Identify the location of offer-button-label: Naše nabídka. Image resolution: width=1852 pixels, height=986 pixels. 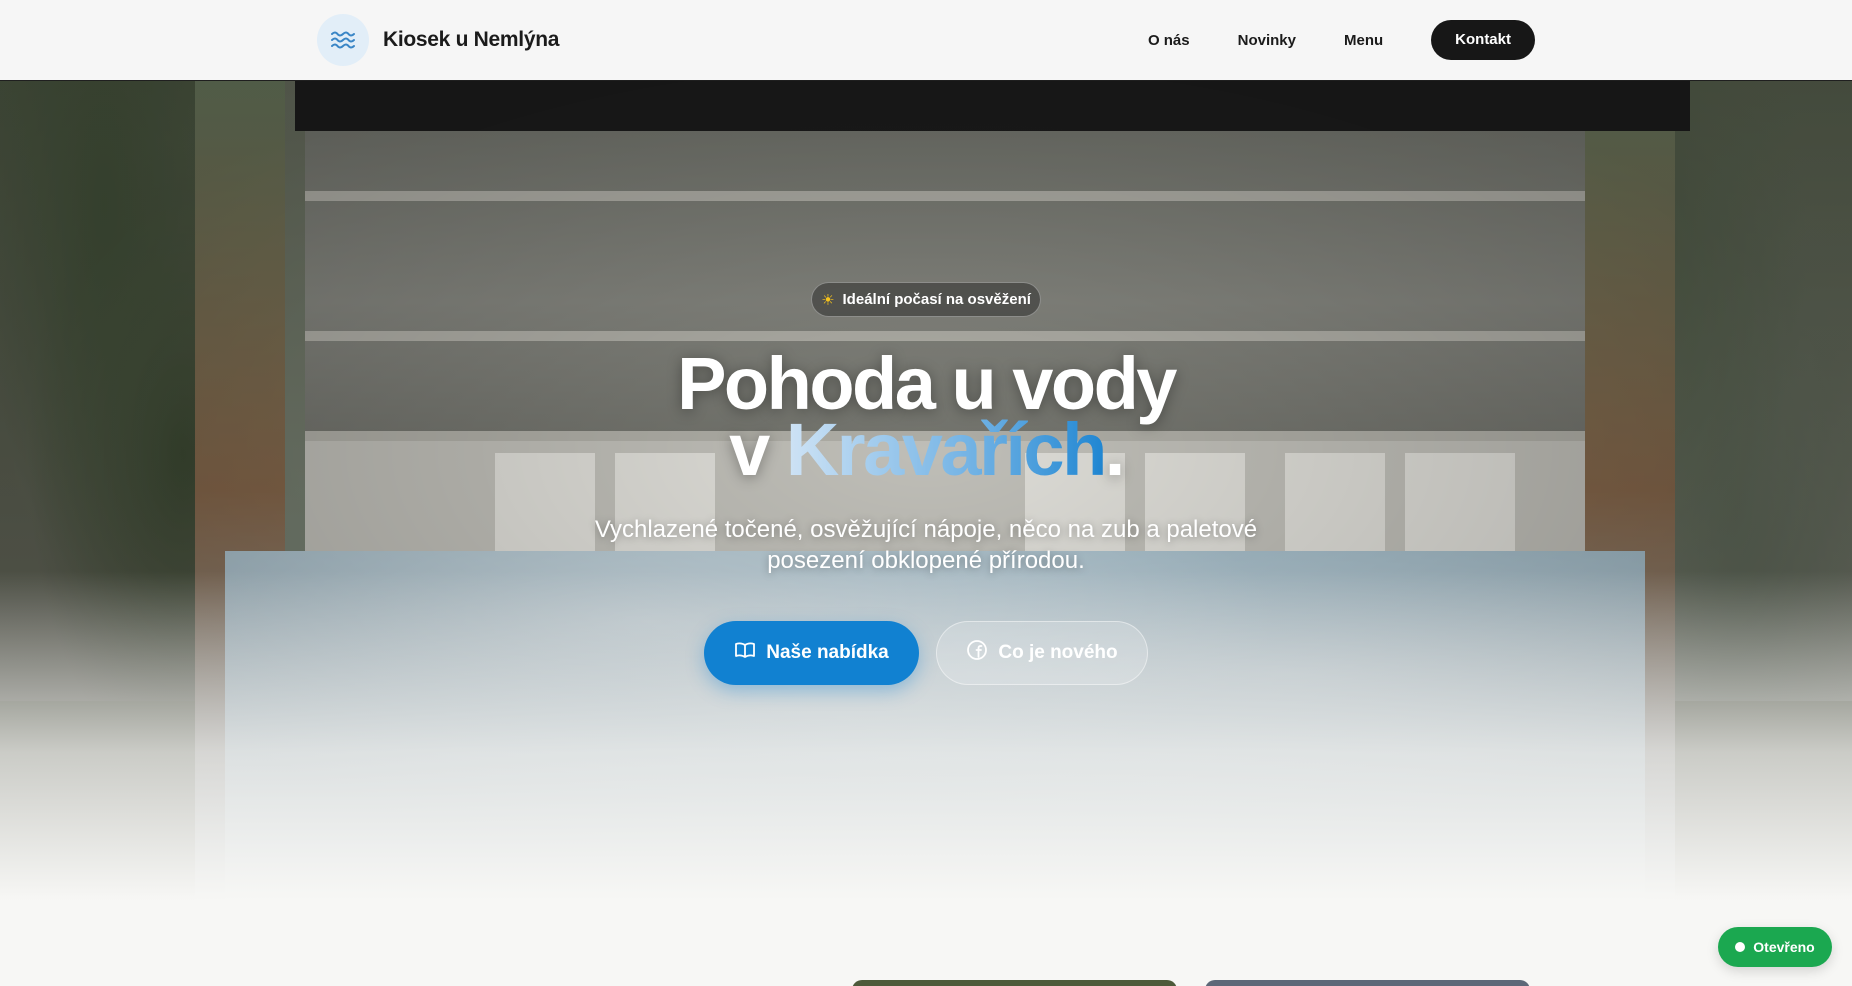
(827, 652).